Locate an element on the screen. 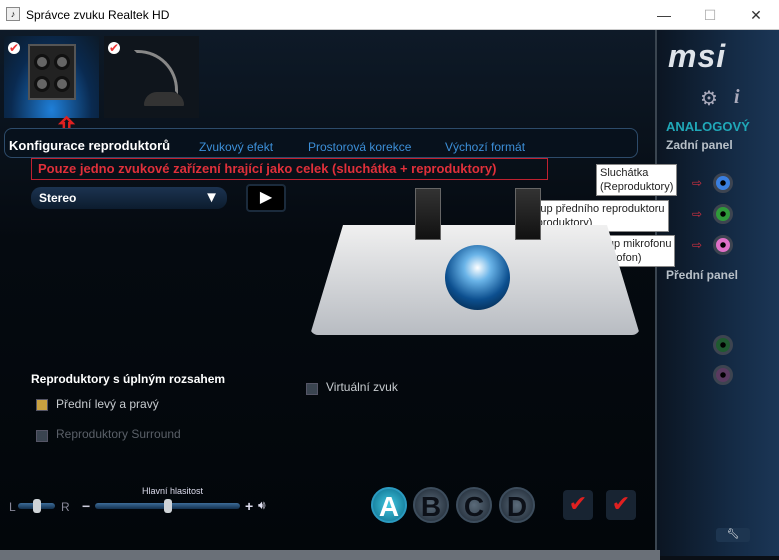 The width and height of the screenshot is (779, 560). profile-a-button: A is located at coordinates (389, 505).